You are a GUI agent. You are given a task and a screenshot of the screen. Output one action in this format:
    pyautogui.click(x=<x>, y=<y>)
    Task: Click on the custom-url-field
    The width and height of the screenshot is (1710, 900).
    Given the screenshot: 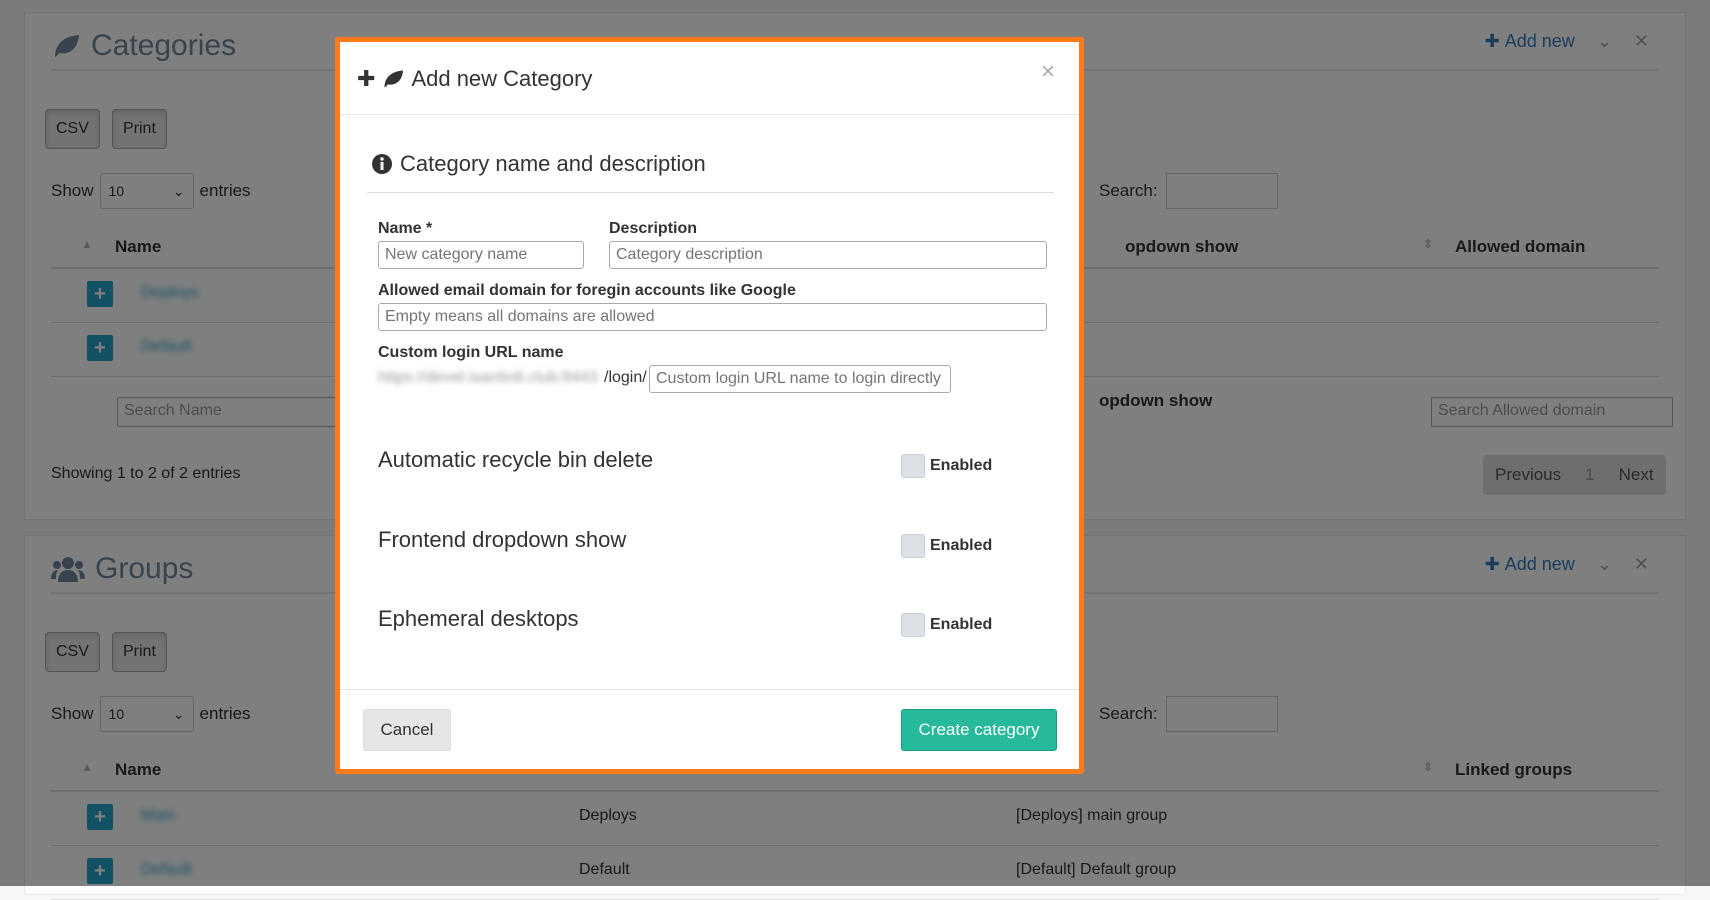 What is the action you would take?
    pyautogui.click(x=800, y=379)
    